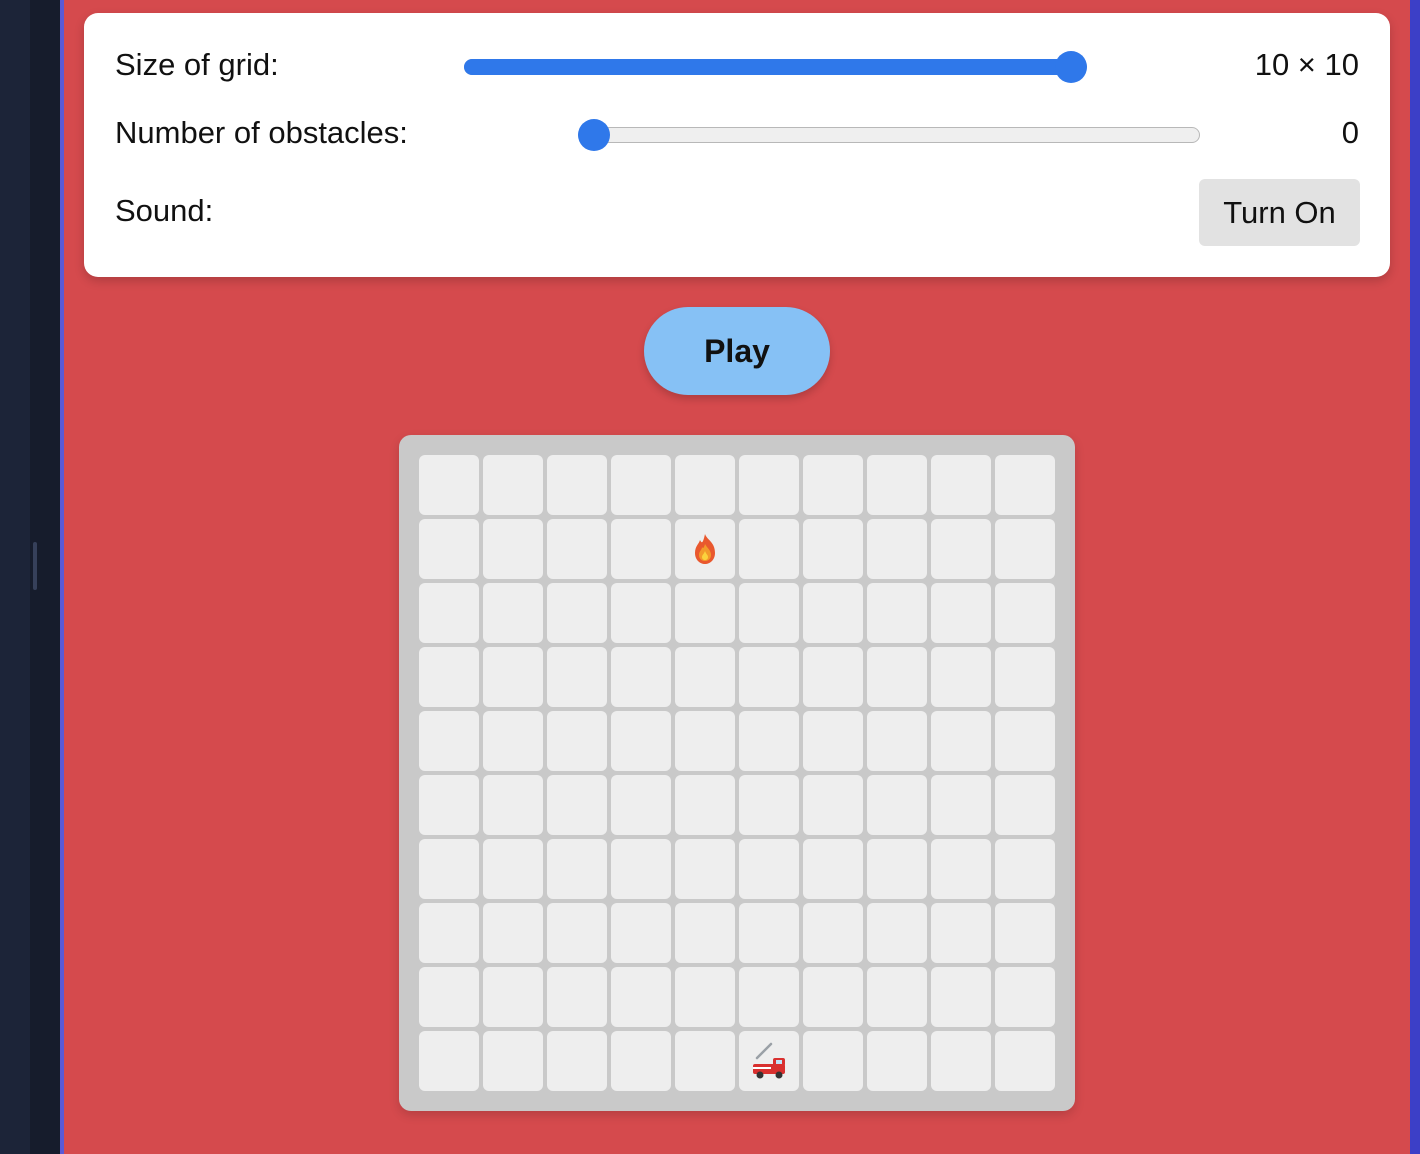 The image size is (1420, 1154). I want to click on sound-toggle-button: Turn On, so click(1279, 212).